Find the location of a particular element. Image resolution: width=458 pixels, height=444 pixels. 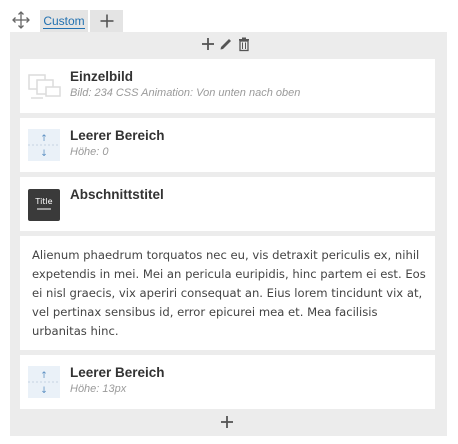

move-arrows-icon is located at coordinates (21, 20).